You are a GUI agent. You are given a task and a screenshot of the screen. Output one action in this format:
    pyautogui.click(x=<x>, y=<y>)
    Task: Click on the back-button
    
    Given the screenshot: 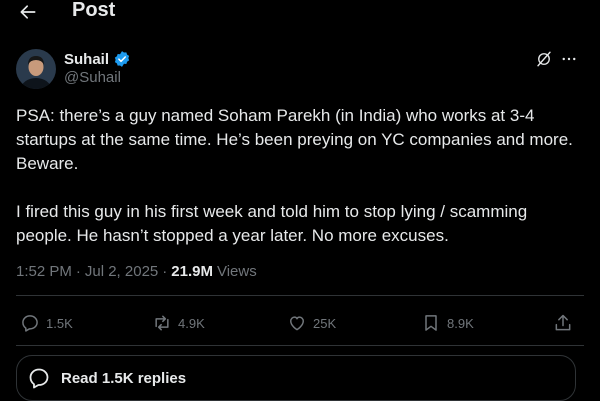 What is the action you would take?
    pyautogui.click(x=28, y=12)
    